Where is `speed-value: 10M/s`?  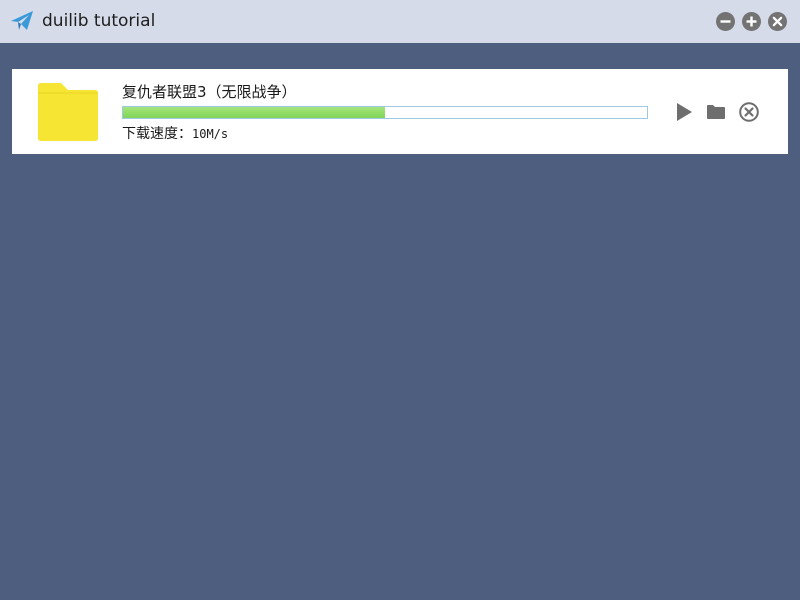 speed-value: 10M/s is located at coordinates (210, 134).